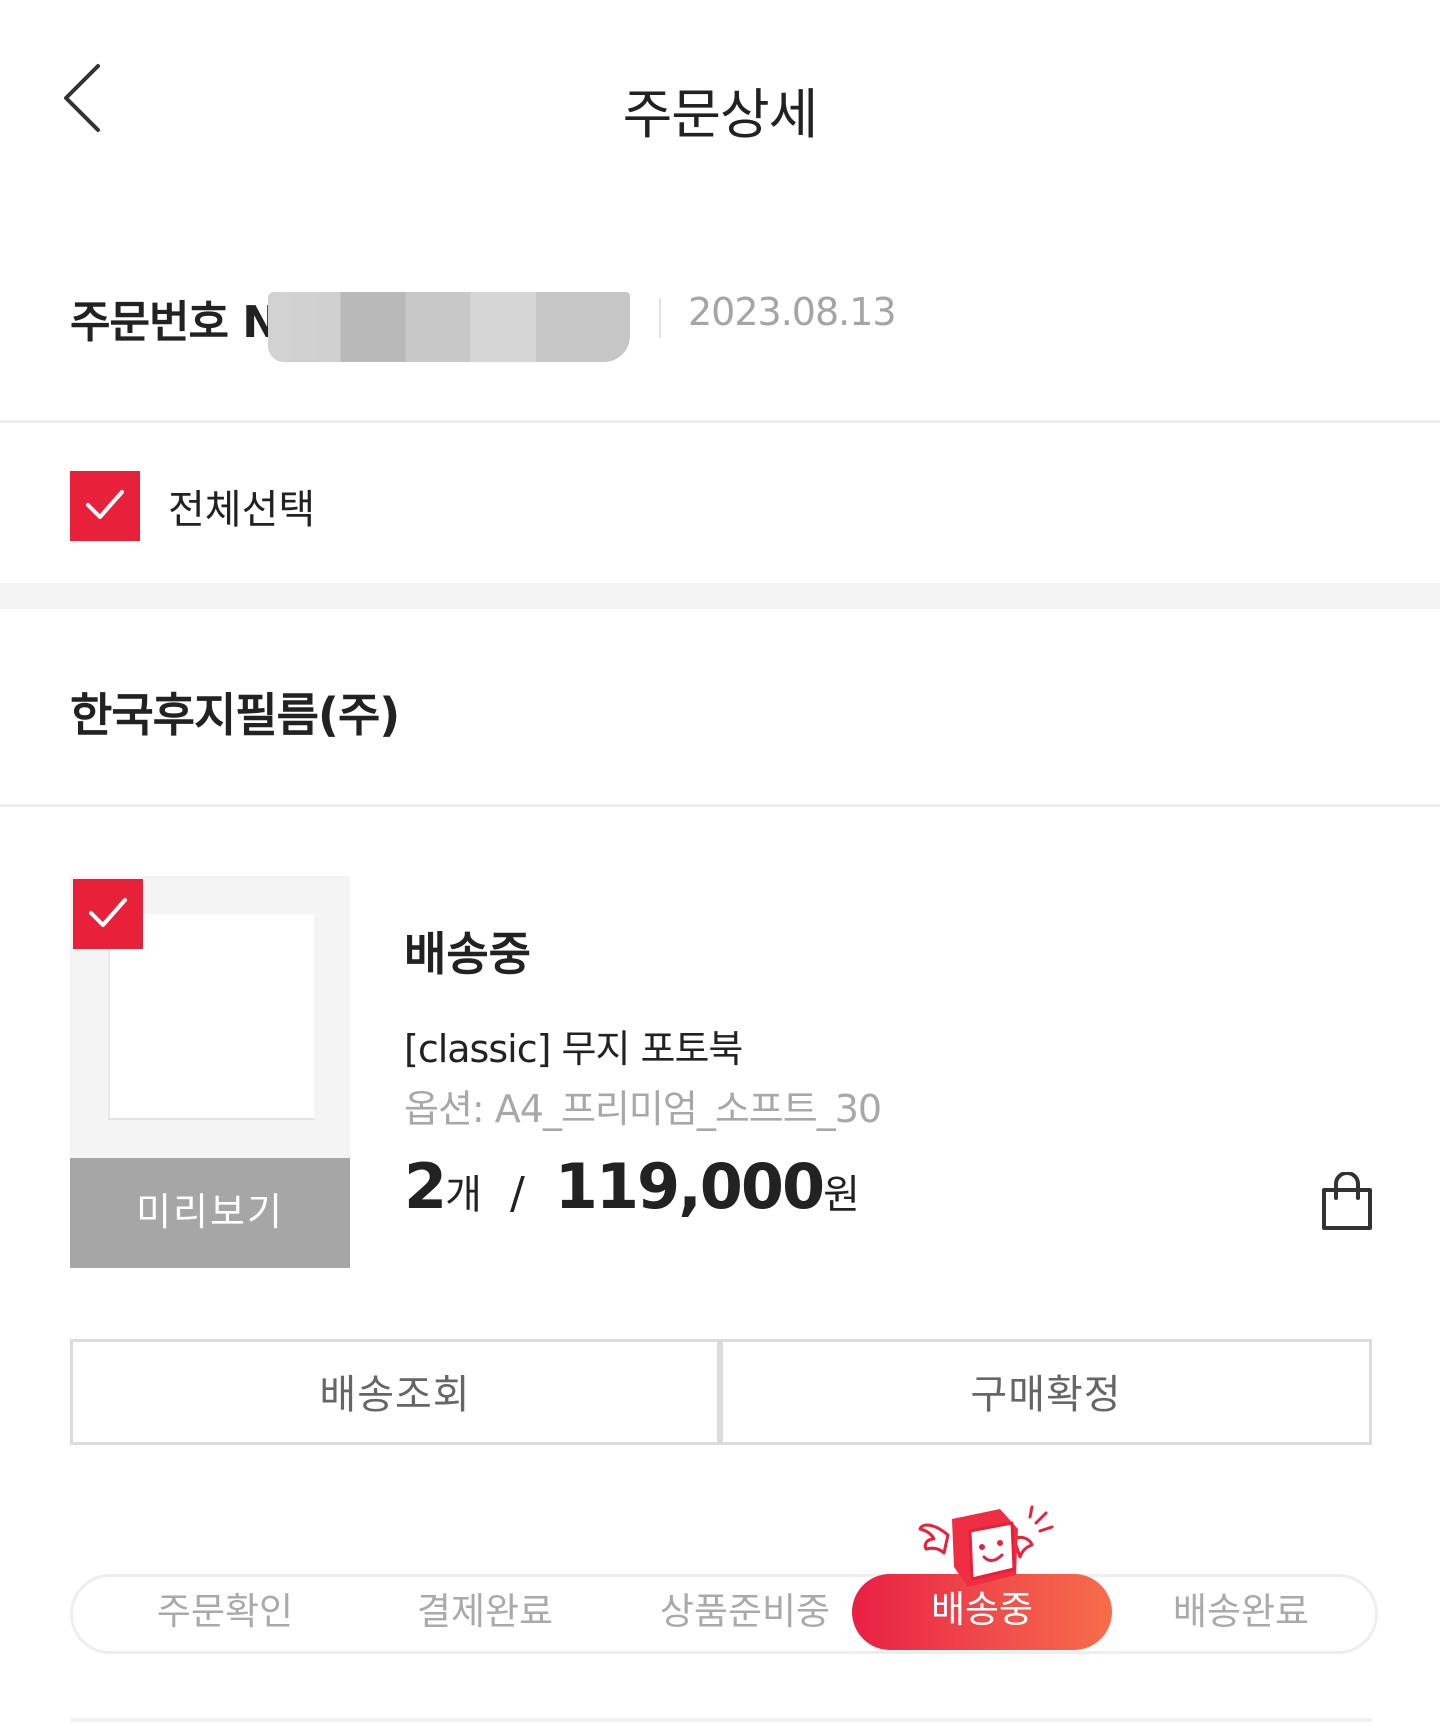 The height and width of the screenshot is (1730, 1440). I want to click on quantity-unit: 개, so click(463, 1195).